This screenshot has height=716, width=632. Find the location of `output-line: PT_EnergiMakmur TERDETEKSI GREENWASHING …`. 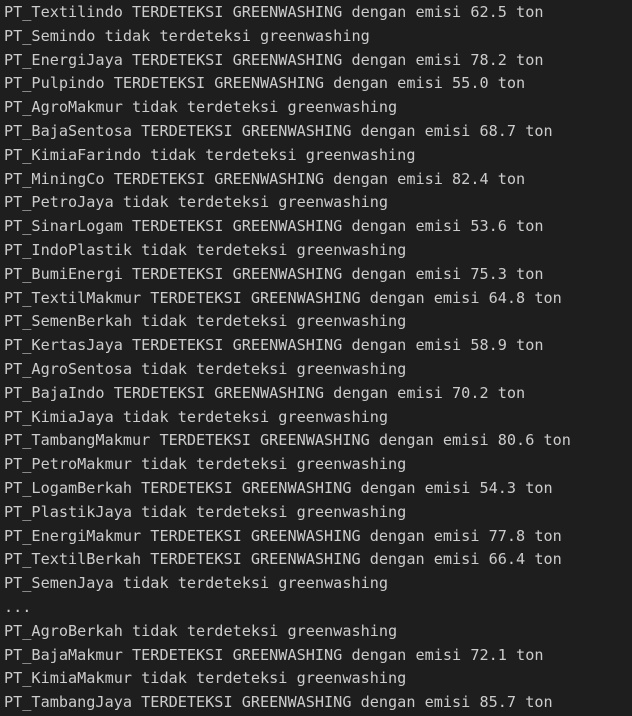

output-line: PT_EnergiMakmur TERDETEKSI GREENWASHING … is located at coordinates (283, 535).